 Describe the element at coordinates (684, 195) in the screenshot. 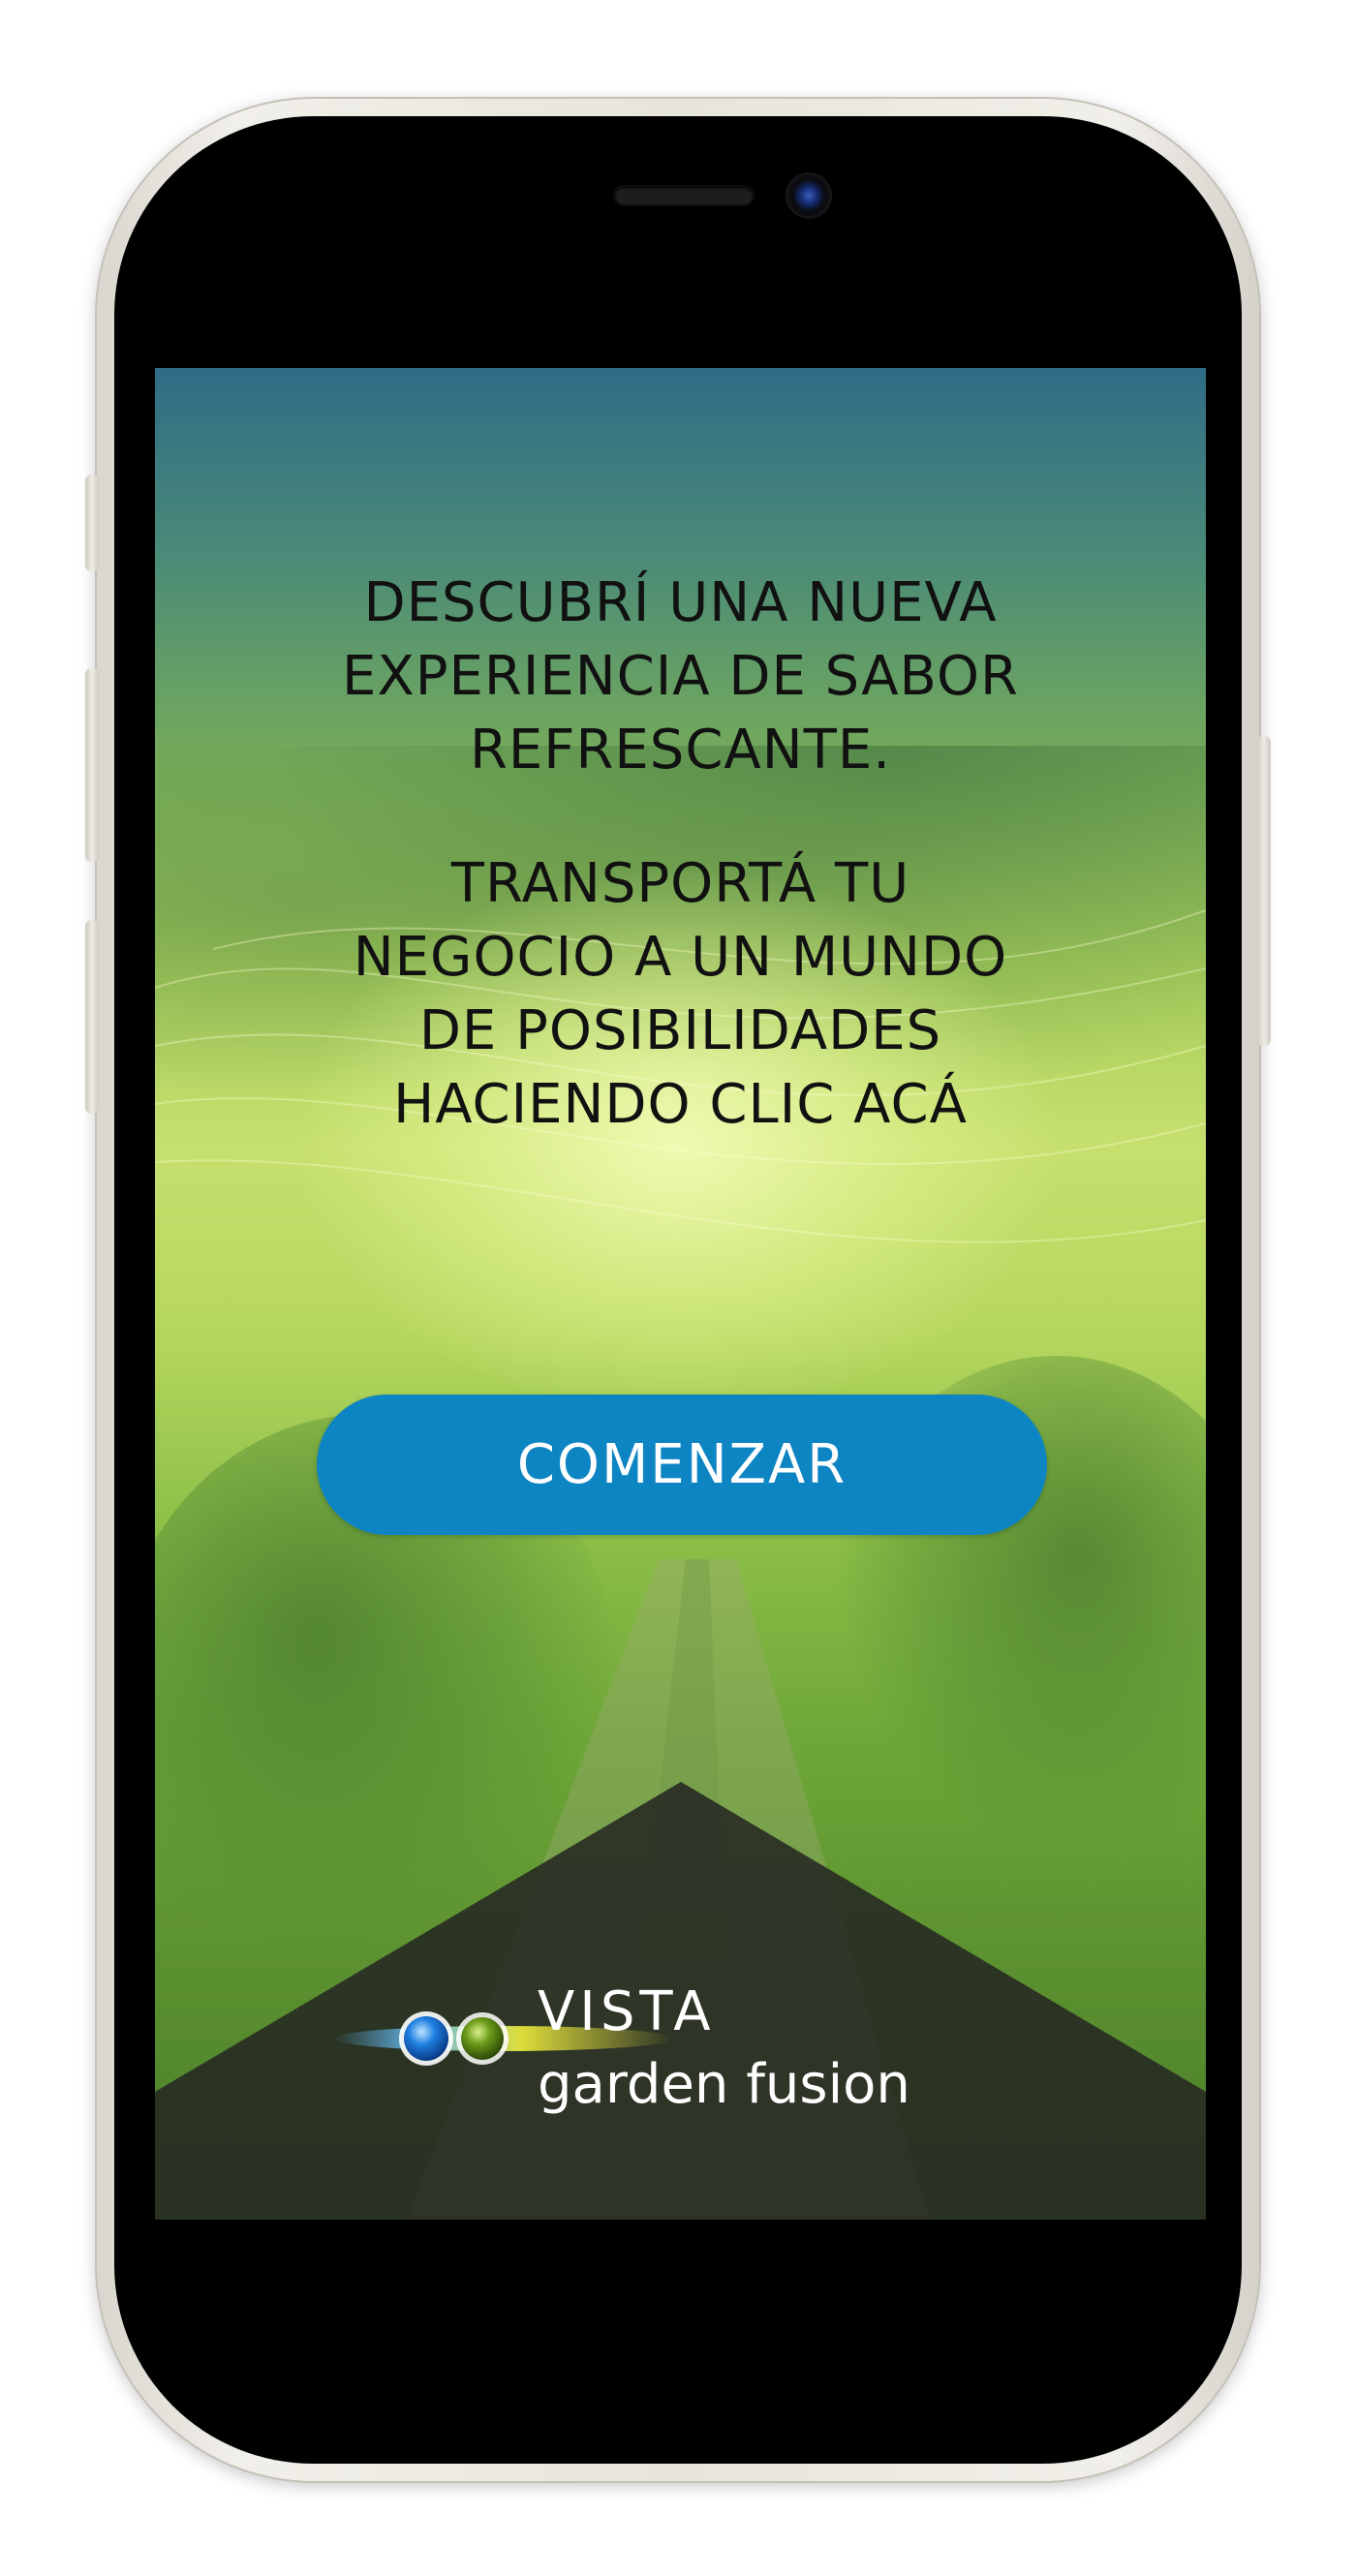

I see `earpiece-speaker-icon` at that location.